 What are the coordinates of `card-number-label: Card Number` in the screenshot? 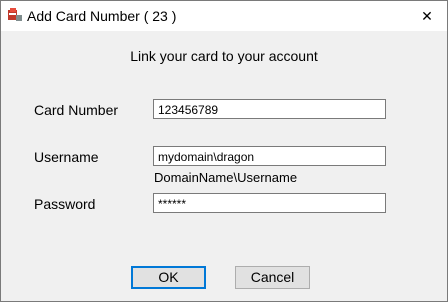 It's located at (76, 110).